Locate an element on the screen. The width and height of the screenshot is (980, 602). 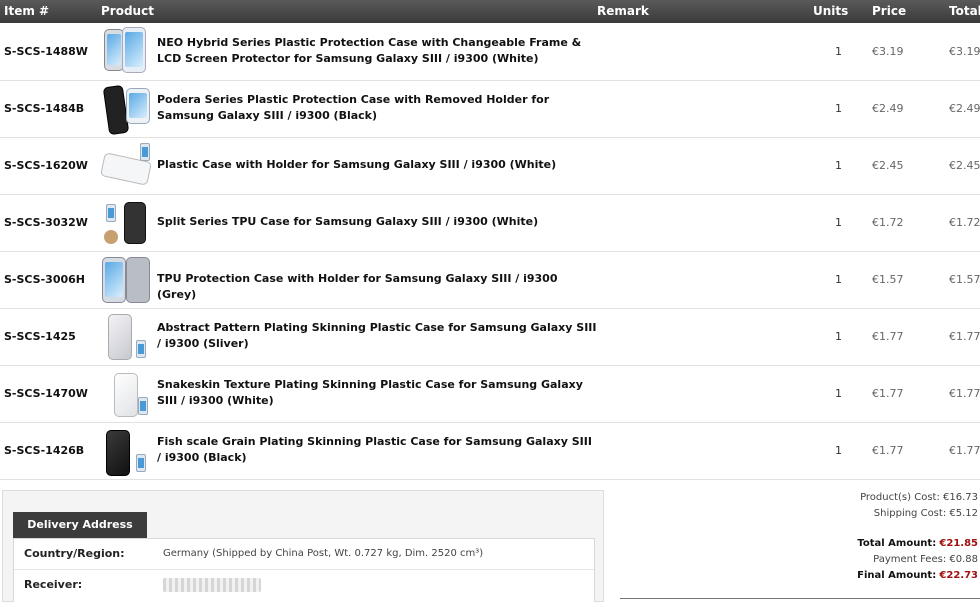
item-price: €1.72 is located at coordinates (888, 222).